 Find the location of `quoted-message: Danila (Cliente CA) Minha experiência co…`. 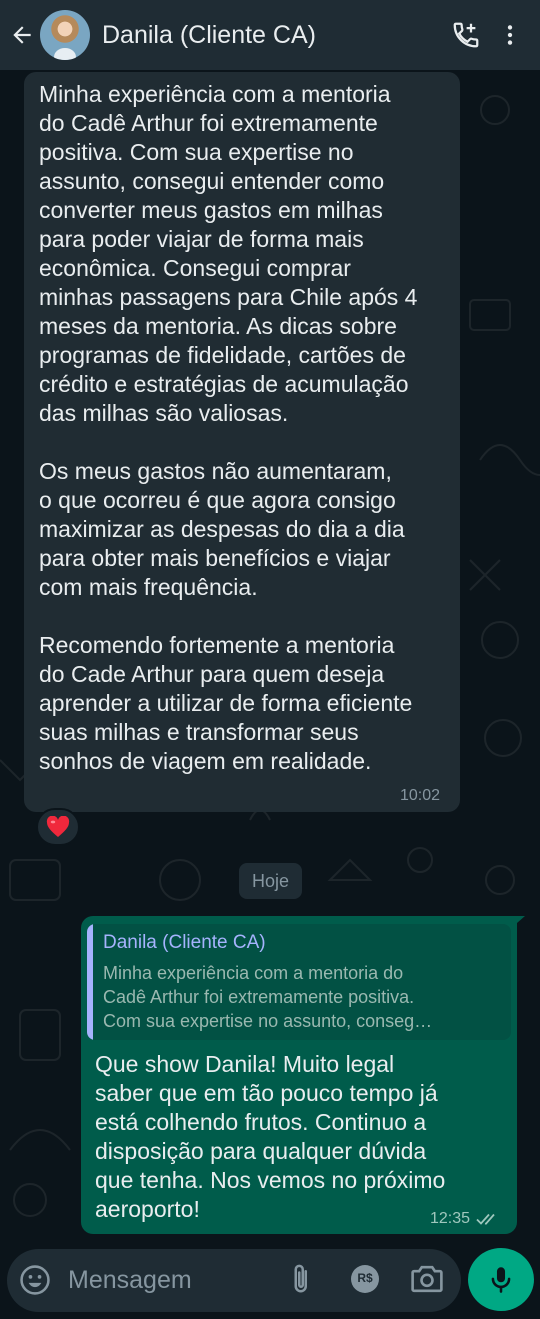

quoted-message: Danila (Cliente CA) Minha experiência co… is located at coordinates (299, 982).